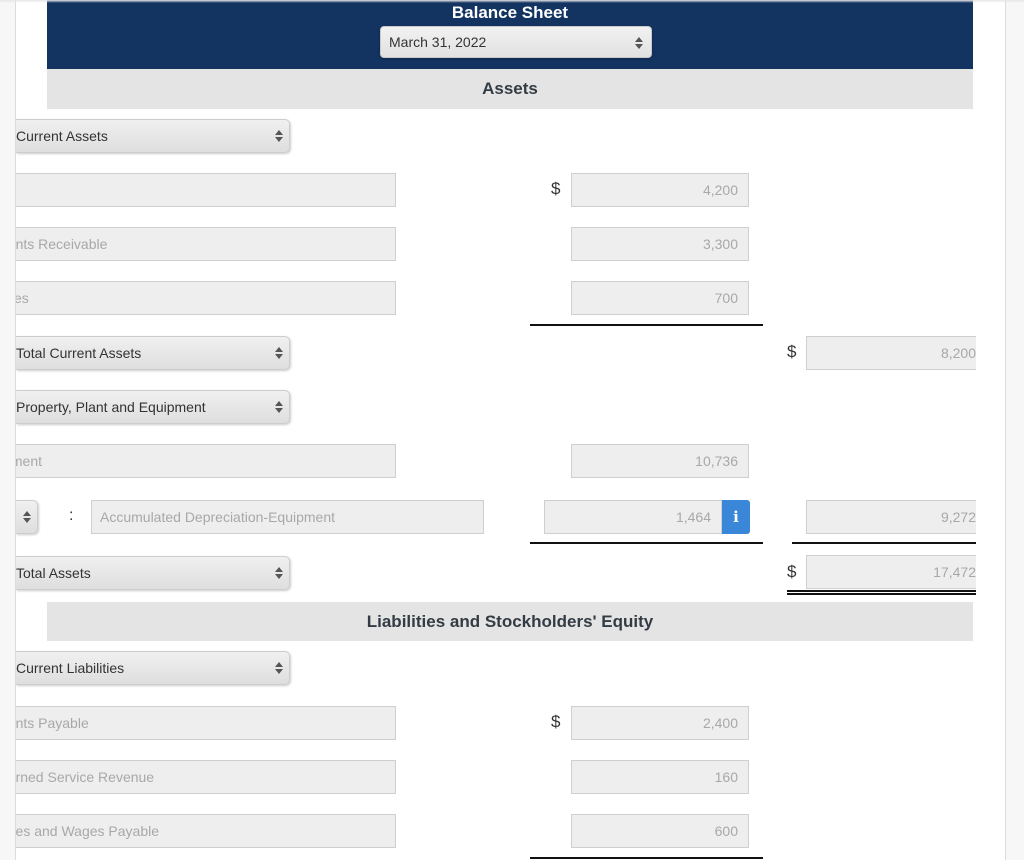 This screenshot has height=860, width=1024. I want to click on net-ppe-amount-input: 9,272, so click(891, 517).